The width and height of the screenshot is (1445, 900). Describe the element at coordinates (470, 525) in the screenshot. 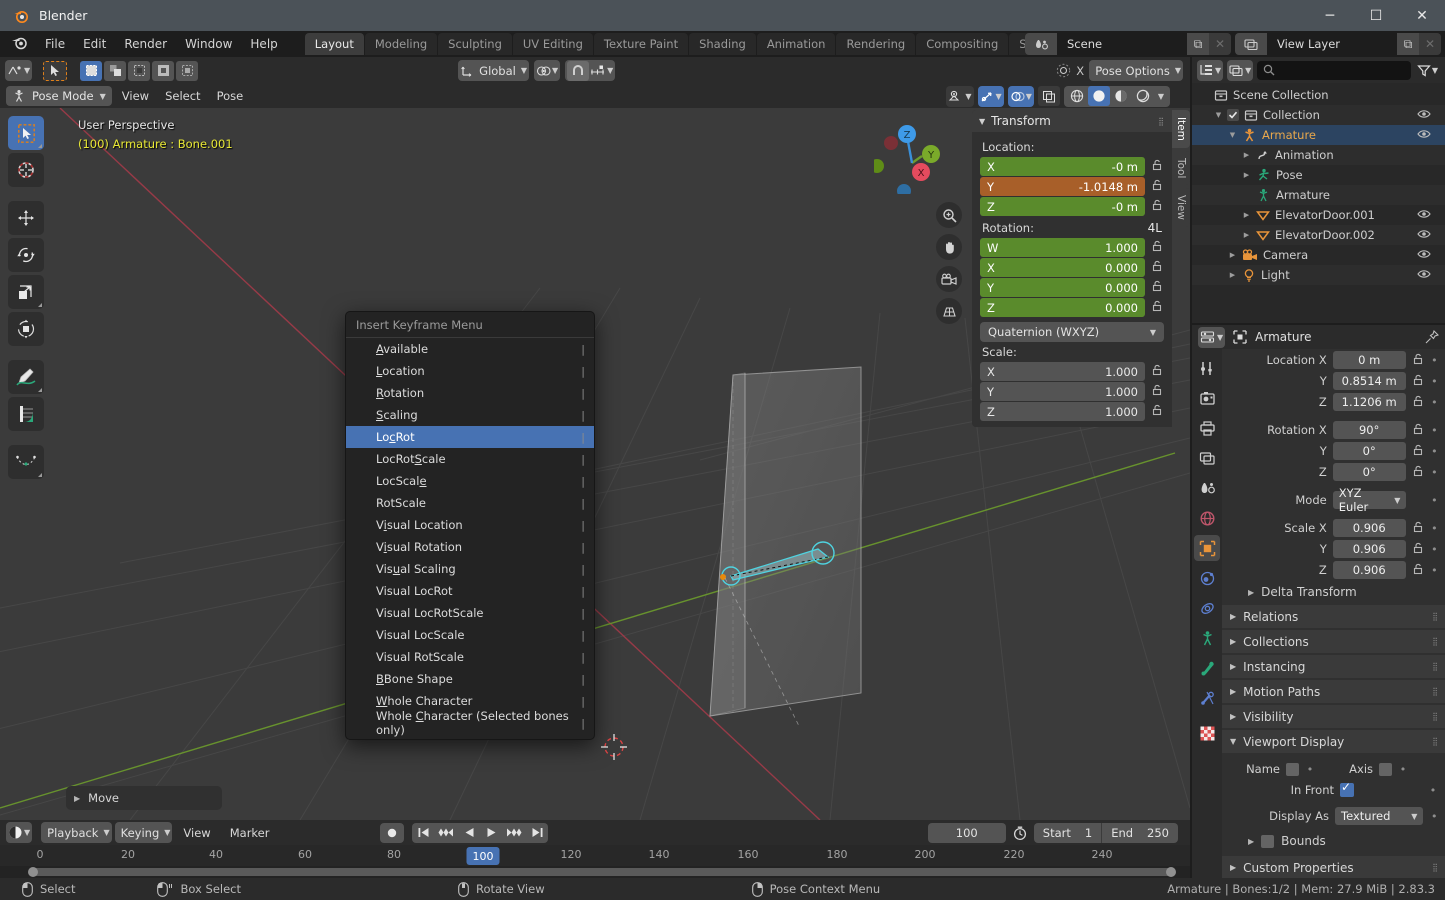

I see `keyframe-menu-item-visual-location: Visual Location |` at that location.